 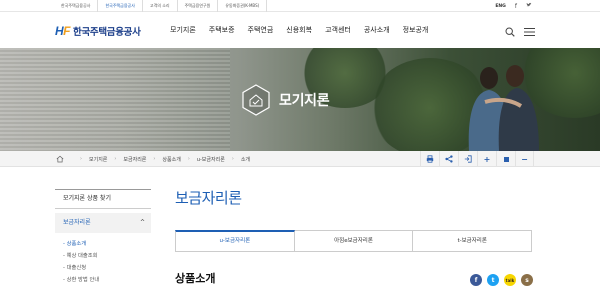 I want to click on stop-icon, so click(x=506, y=159).